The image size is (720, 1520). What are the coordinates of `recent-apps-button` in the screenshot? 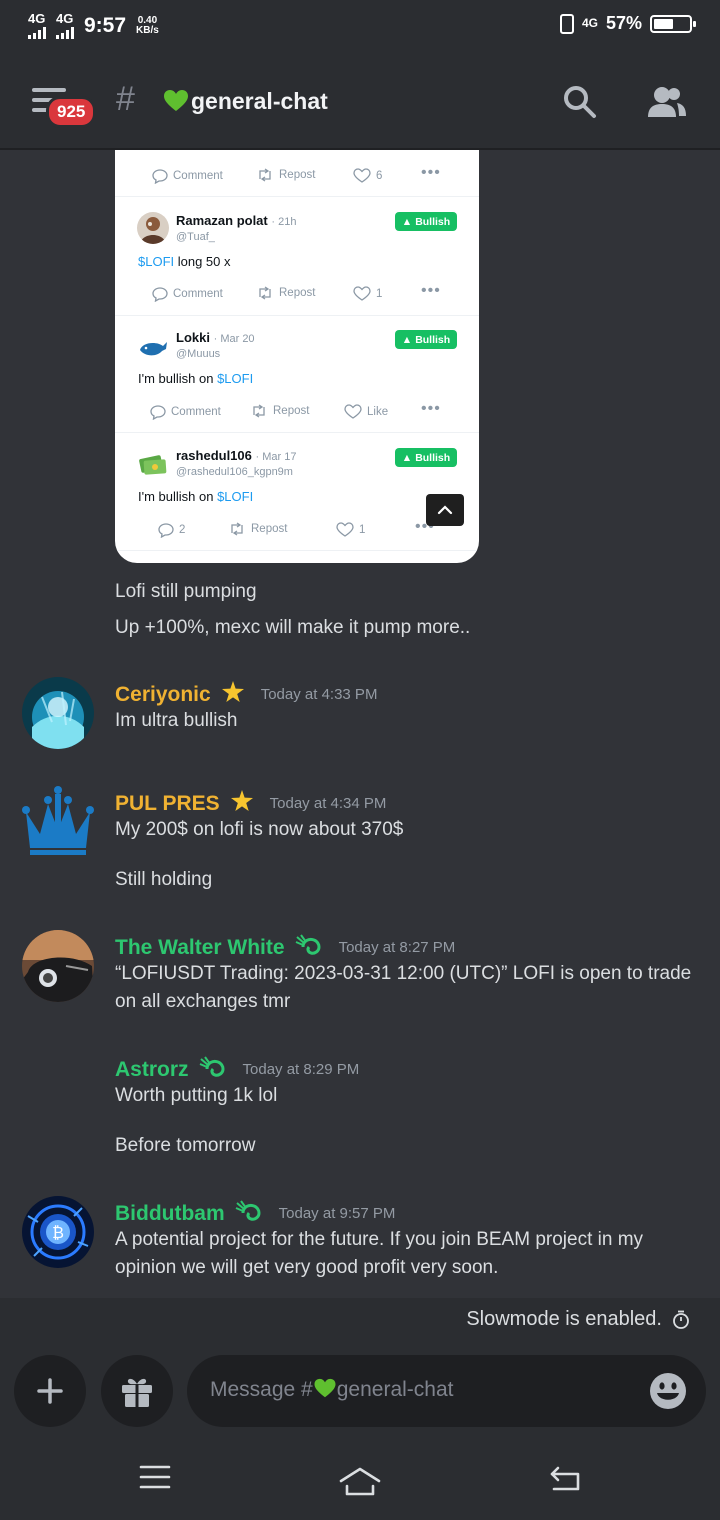 It's located at (155, 1479).